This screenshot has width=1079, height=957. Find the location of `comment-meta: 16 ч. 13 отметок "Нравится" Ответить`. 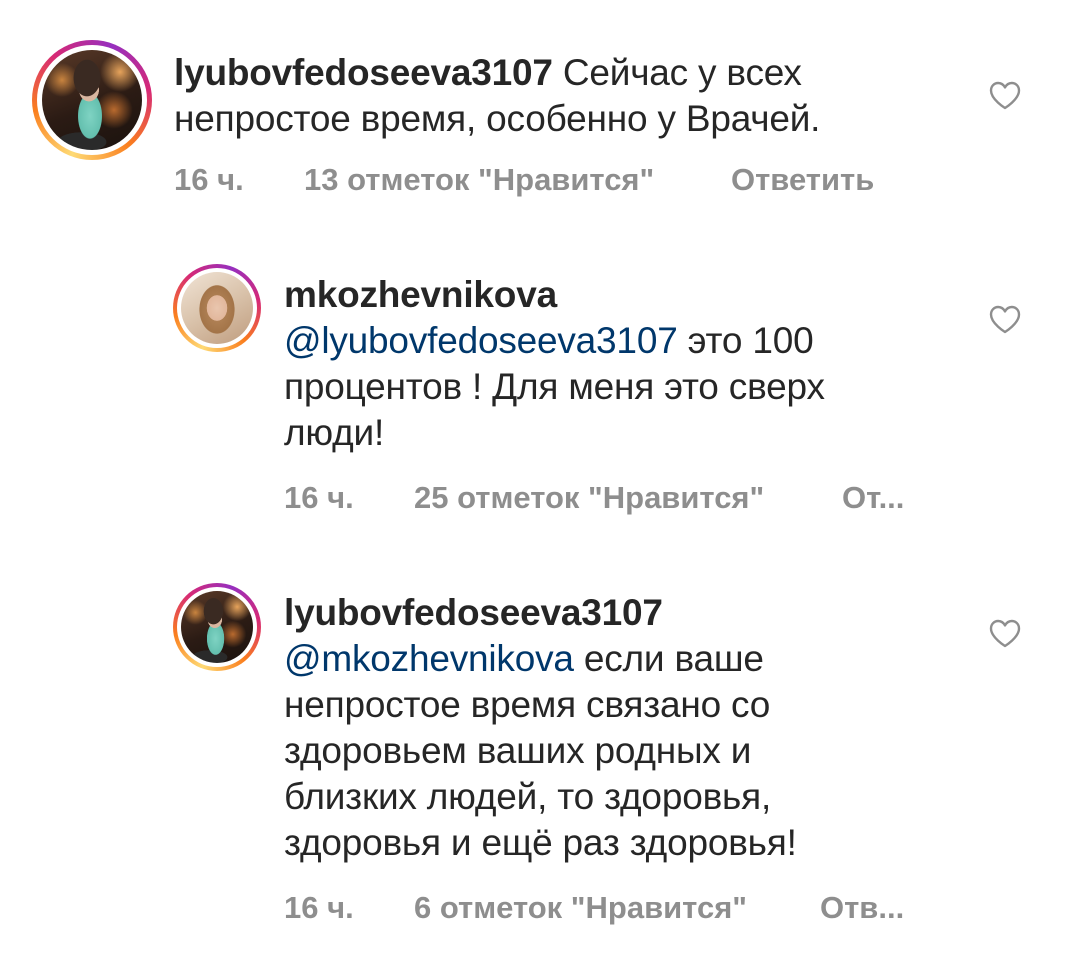

comment-meta: 16 ч. 13 отметок "Нравится" Ответить is located at coordinates (554, 182).